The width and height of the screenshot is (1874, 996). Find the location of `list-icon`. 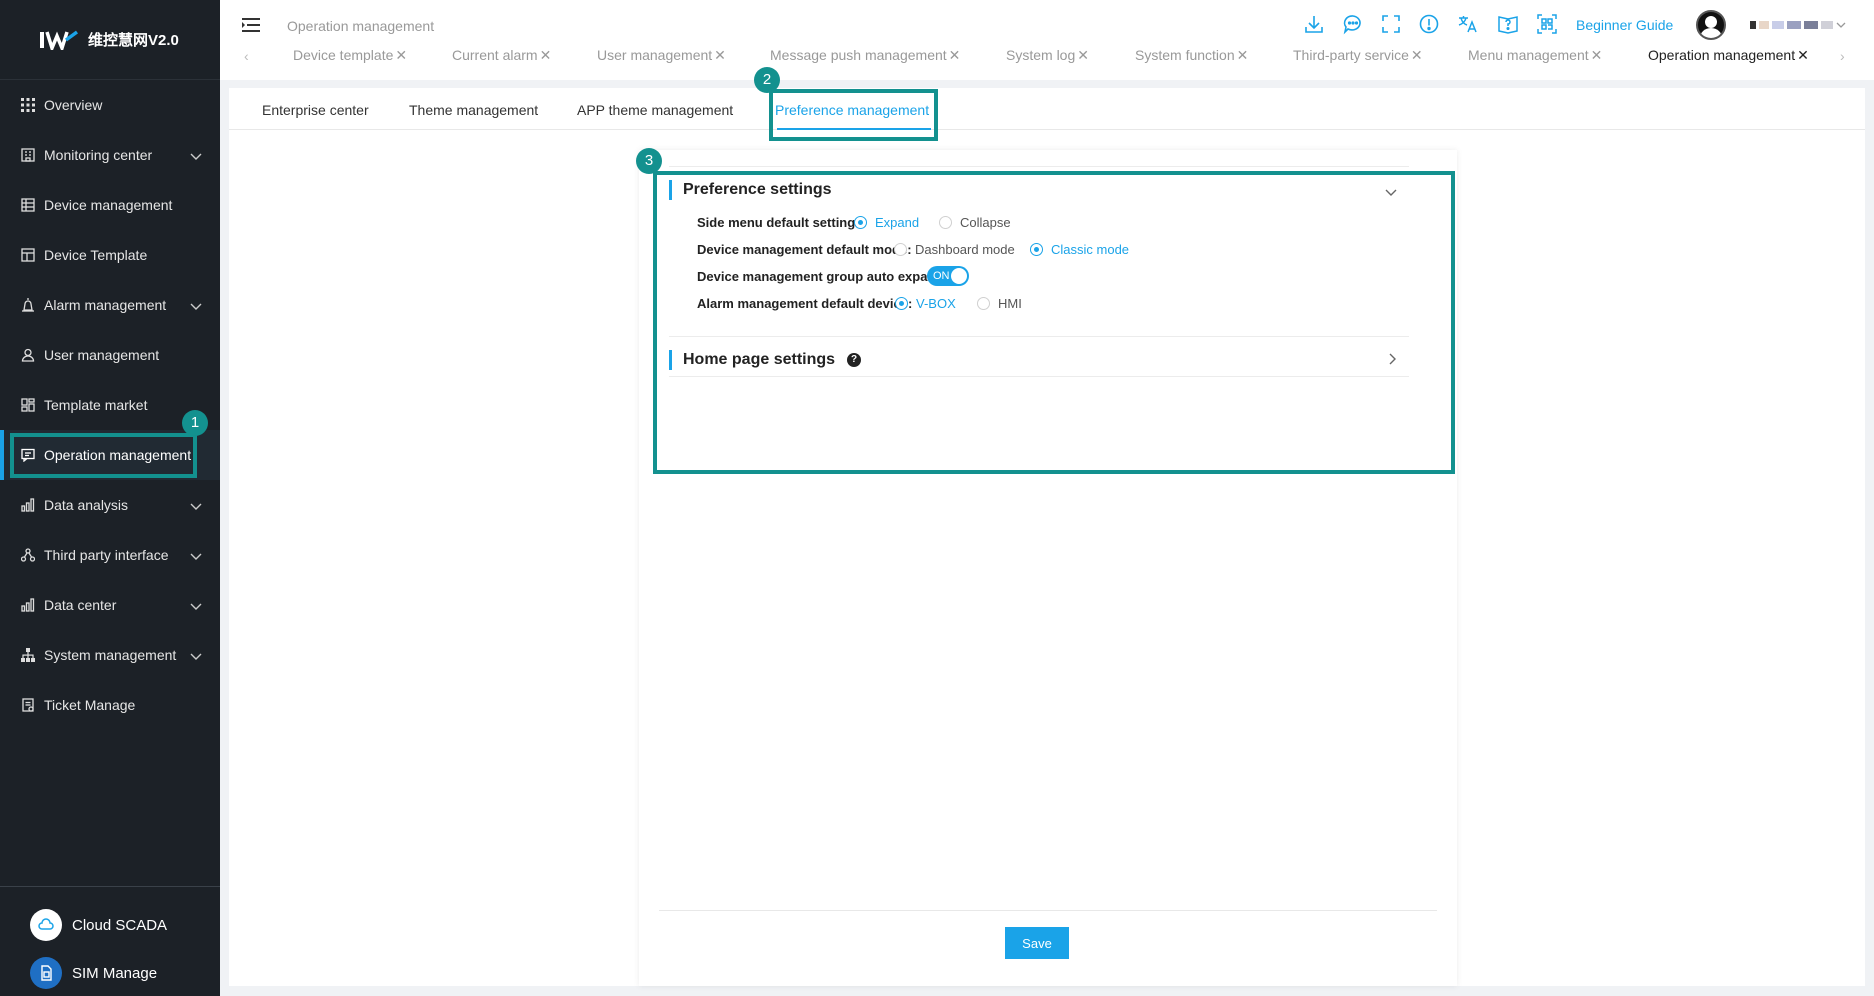

list-icon is located at coordinates (28, 205).